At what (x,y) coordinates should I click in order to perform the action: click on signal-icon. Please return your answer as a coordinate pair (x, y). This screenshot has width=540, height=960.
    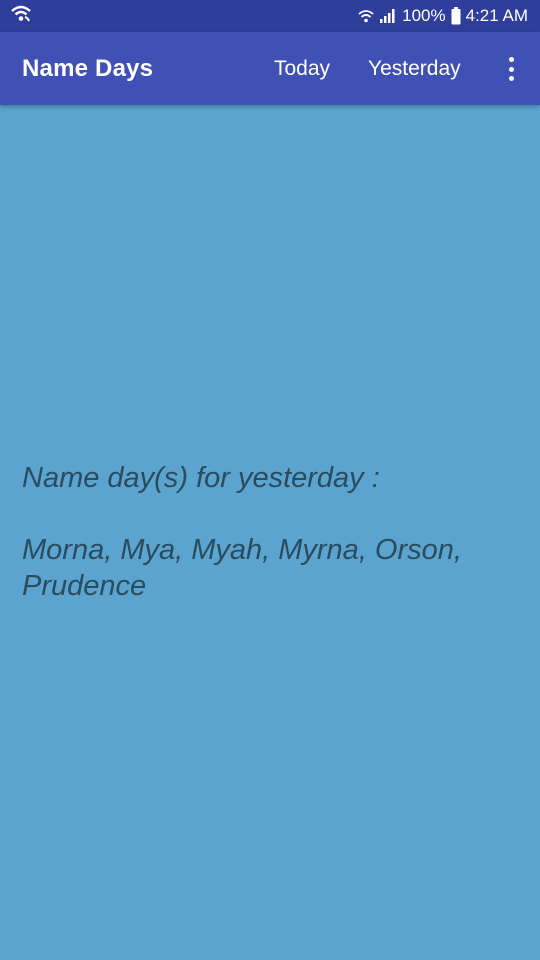
    Looking at the image, I should click on (388, 16).